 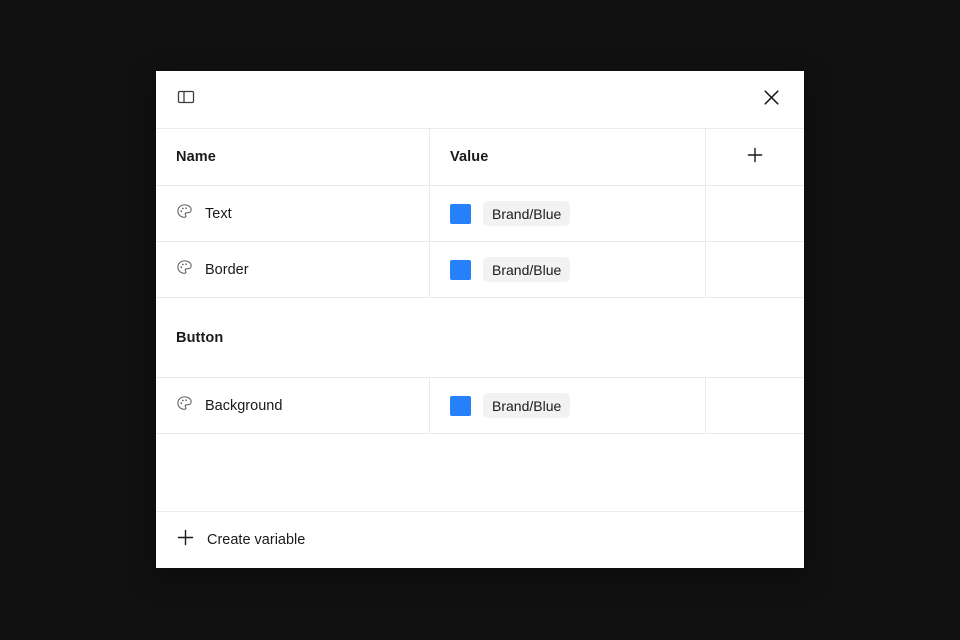 I want to click on table-row: Background Brand/Blue, so click(x=480, y=406).